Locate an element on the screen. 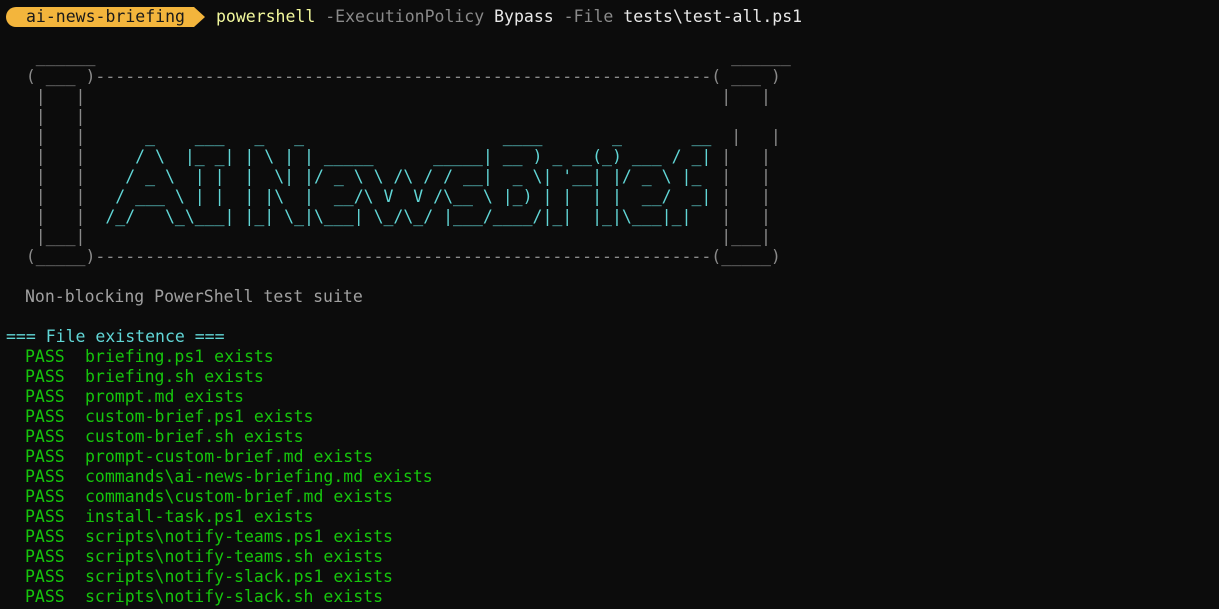 Image resolution: width=1219 pixels, height=609 pixels. prompt-directory-badge: ai-news-briefing is located at coordinates (100, 17).